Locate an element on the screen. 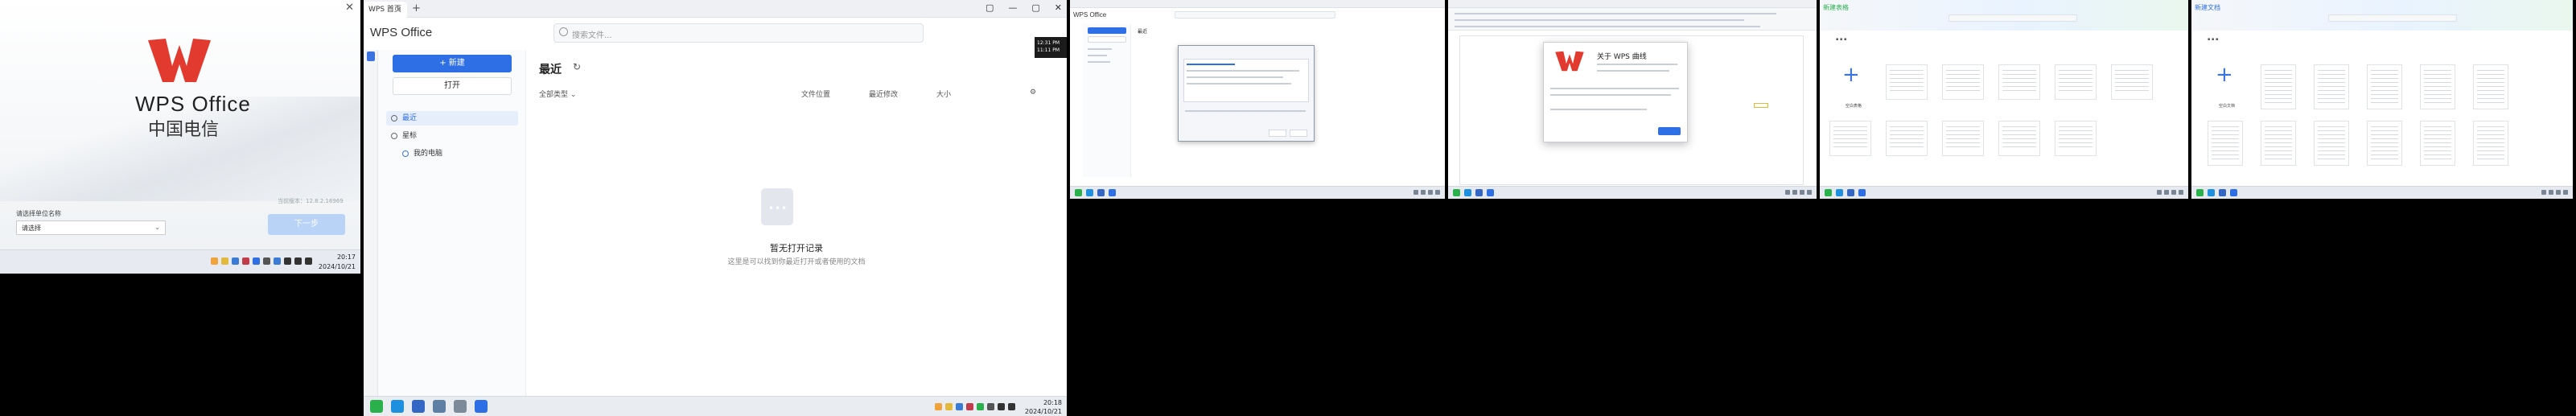 The width and height of the screenshot is (2576, 416). tab-wps-home: WPS 首页 × is located at coordinates (385, 10).